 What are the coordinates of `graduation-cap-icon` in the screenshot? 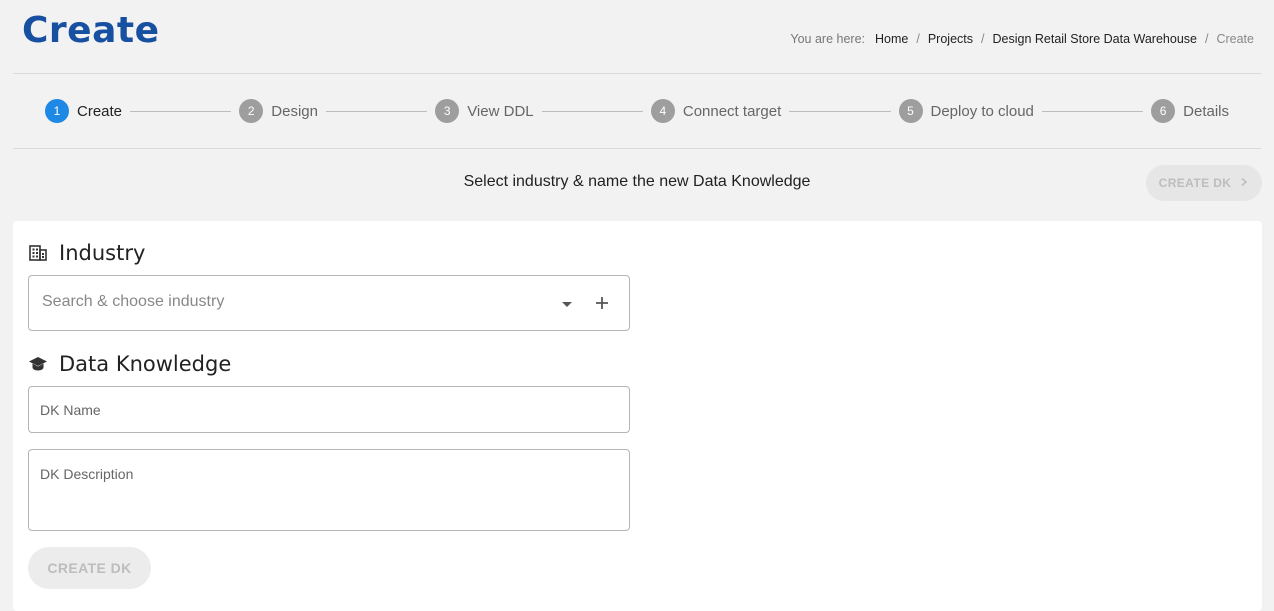 It's located at (38, 364).